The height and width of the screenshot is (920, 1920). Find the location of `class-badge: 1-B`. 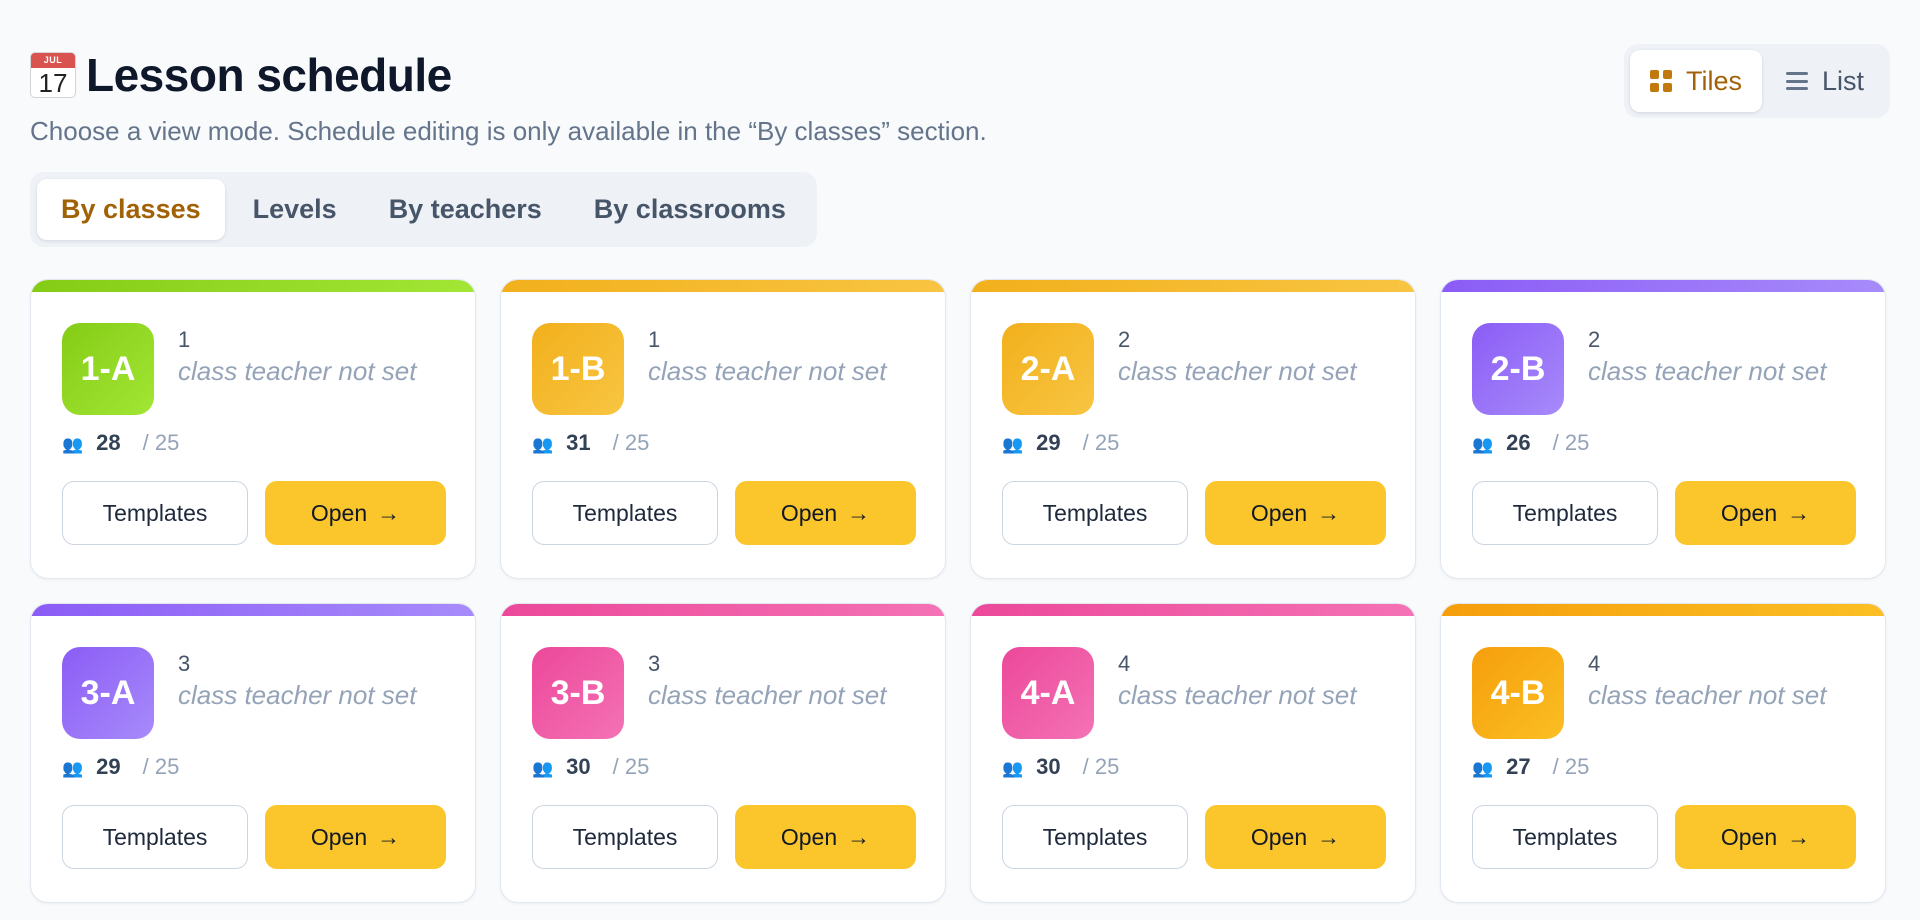

class-badge: 1-B is located at coordinates (578, 369).